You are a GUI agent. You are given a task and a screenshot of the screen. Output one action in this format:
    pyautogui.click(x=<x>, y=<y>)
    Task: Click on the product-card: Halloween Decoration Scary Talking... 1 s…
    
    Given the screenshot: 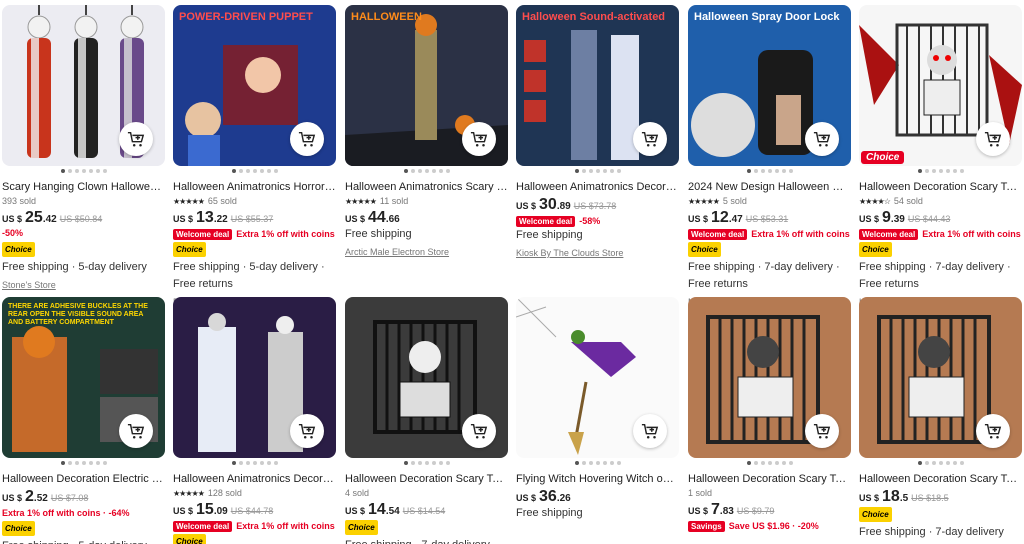 What is the action you would take?
    pyautogui.click(x=769, y=414)
    